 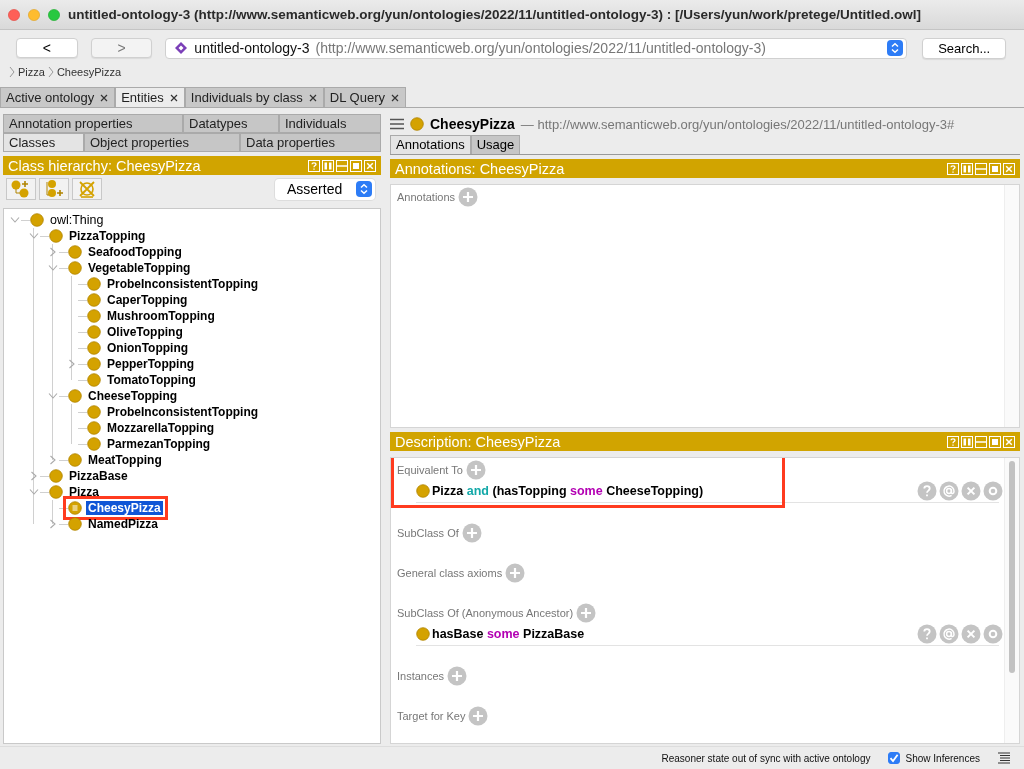 I want to click on section-label: SubClass Of (Anonymous Ancestor), so click(x=485, y=613).